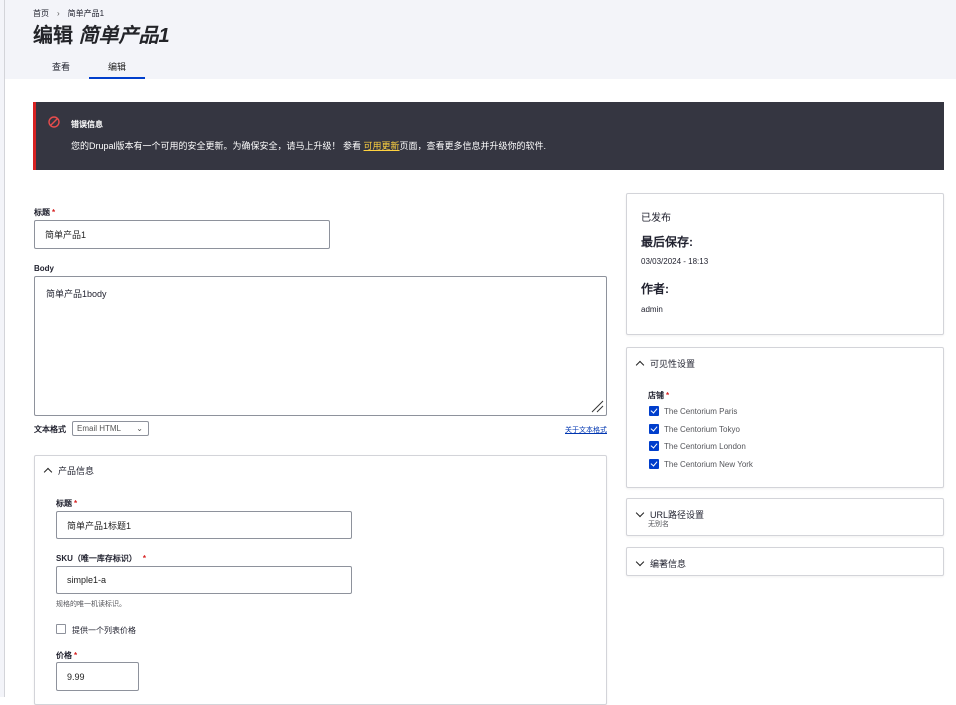  I want to click on text-format-value: Email HTML, so click(99, 428).